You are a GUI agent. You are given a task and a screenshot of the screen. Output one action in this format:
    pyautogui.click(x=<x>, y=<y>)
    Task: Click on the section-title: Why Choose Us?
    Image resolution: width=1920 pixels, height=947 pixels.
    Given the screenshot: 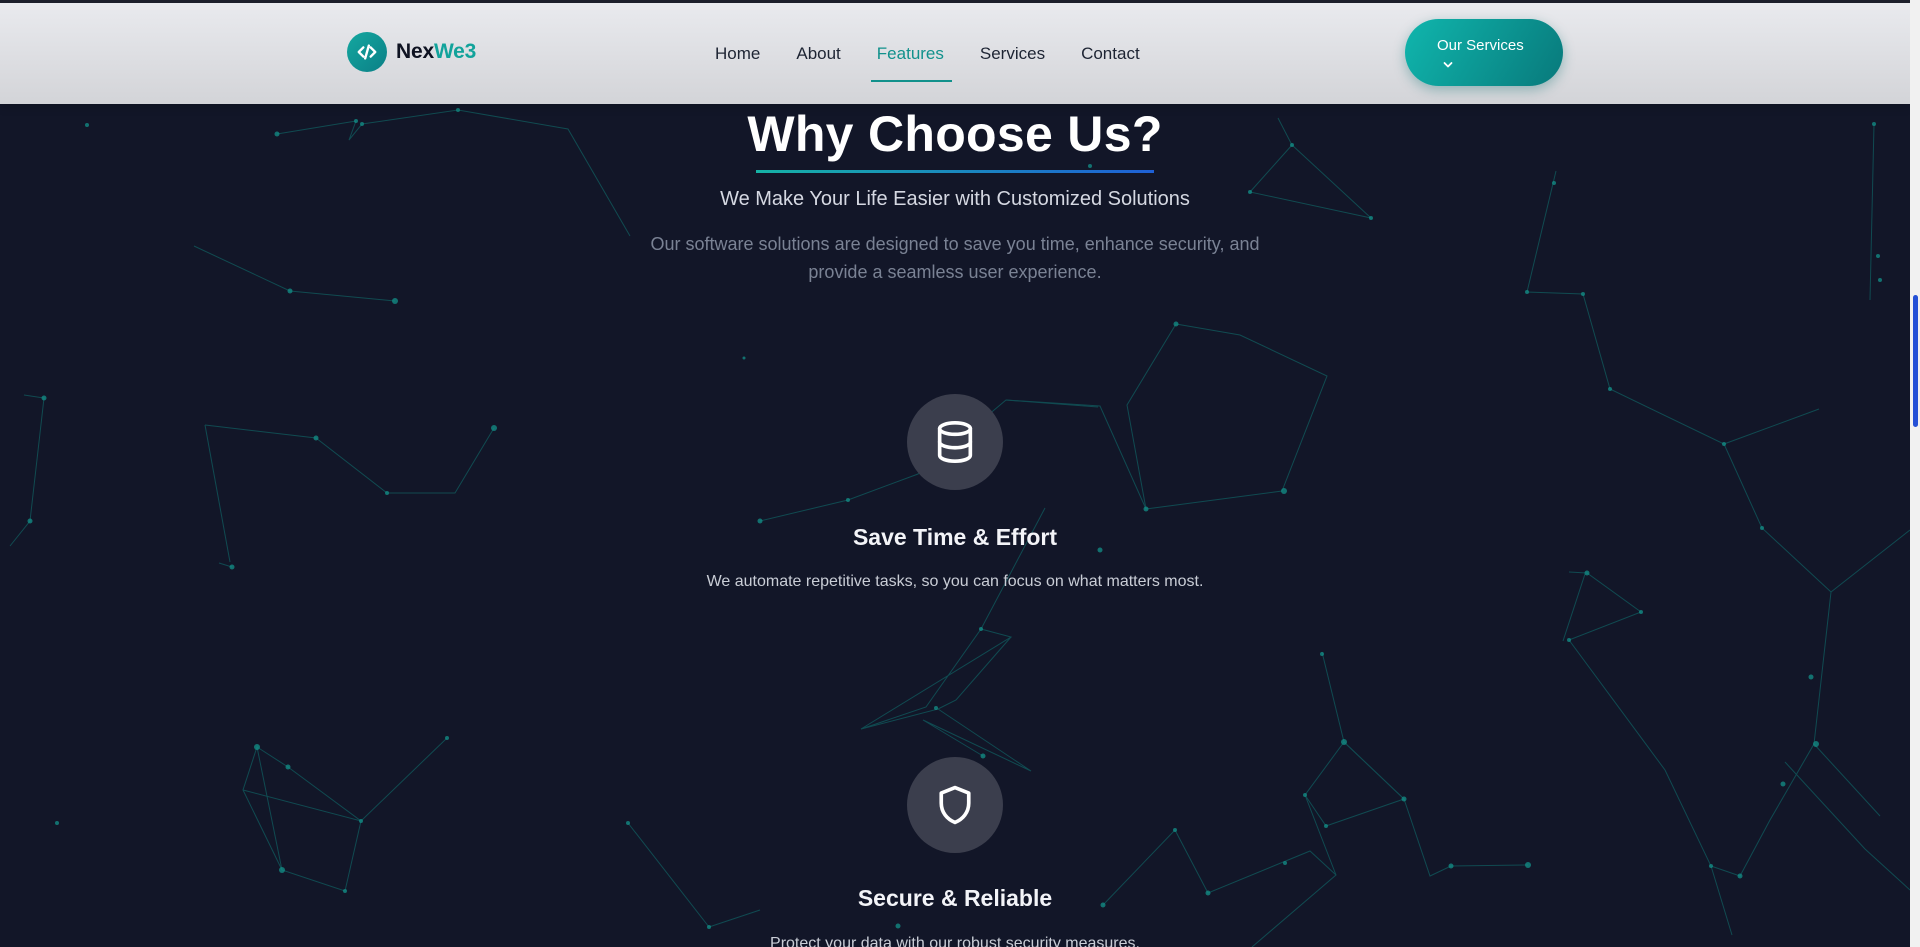 What is the action you would take?
    pyautogui.click(x=955, y=134)
    